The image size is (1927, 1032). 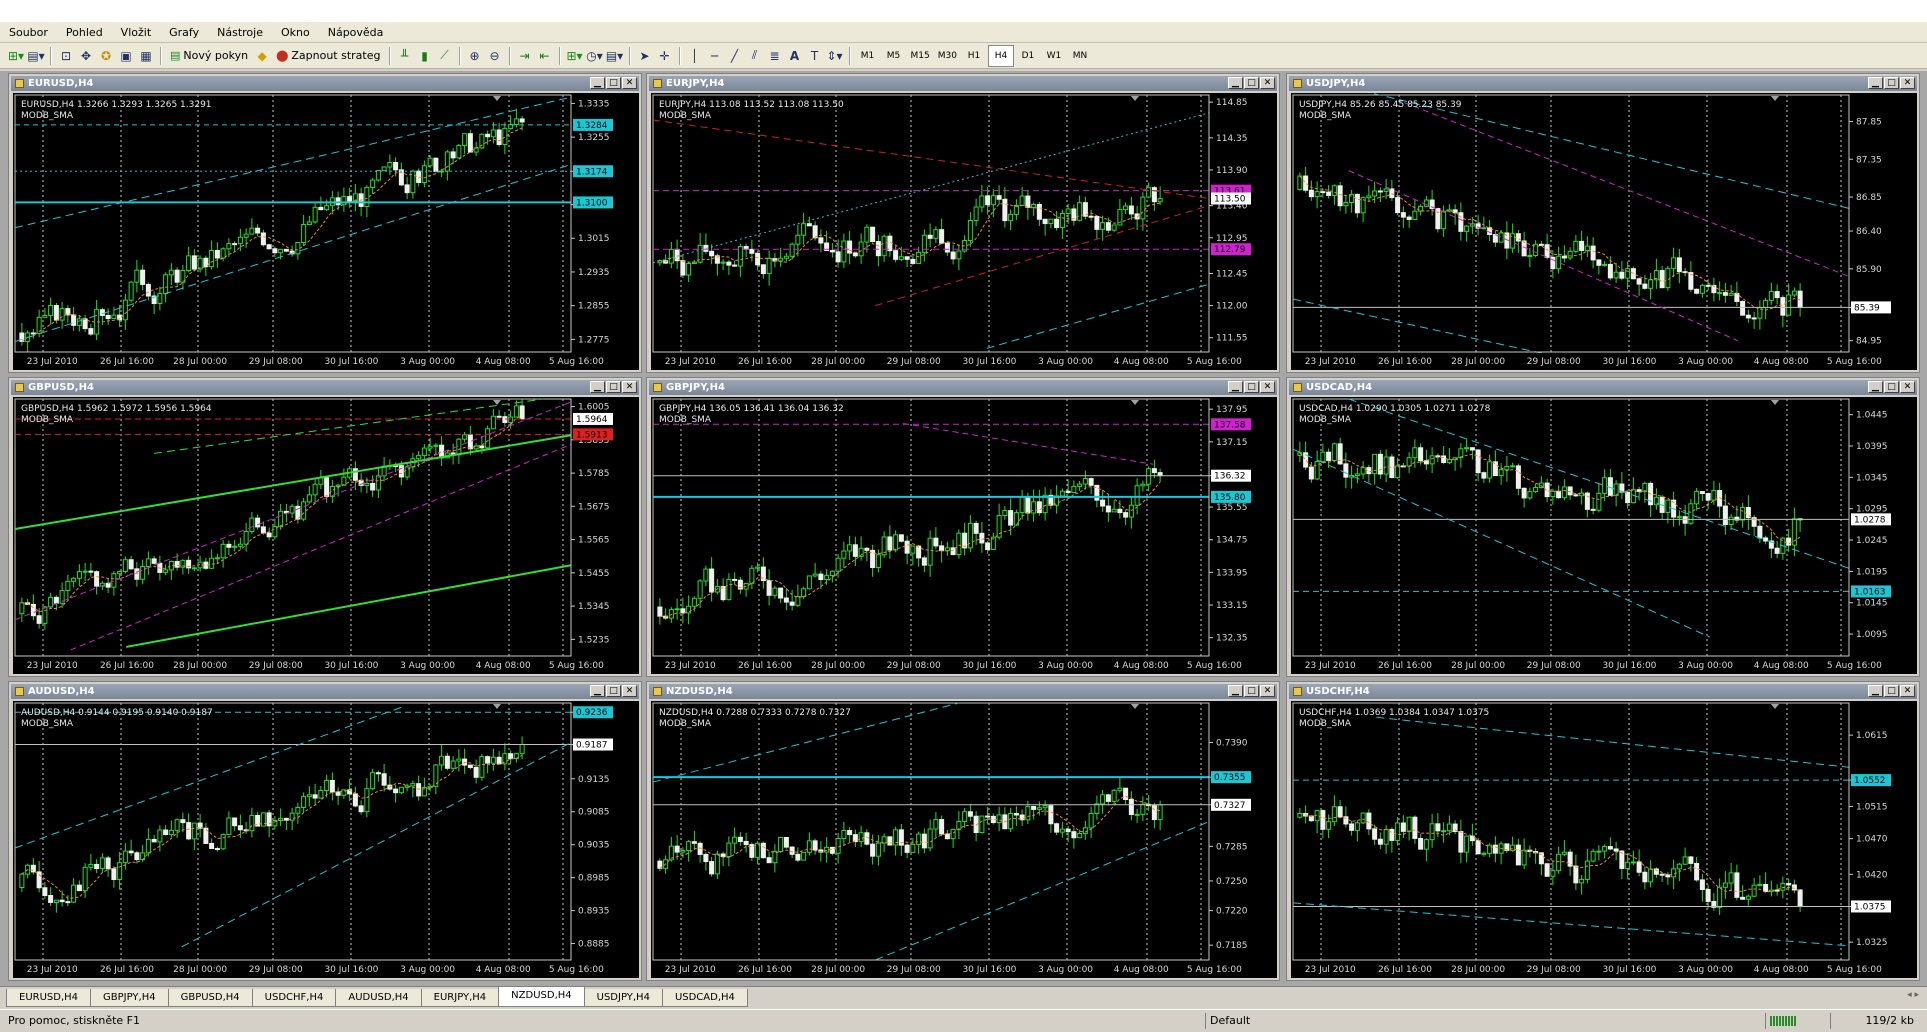 What do you see at coordinates (920, 56) in the screenshot?
I see `timeframe-m15-button: M15` at bounding box center [920, 56].